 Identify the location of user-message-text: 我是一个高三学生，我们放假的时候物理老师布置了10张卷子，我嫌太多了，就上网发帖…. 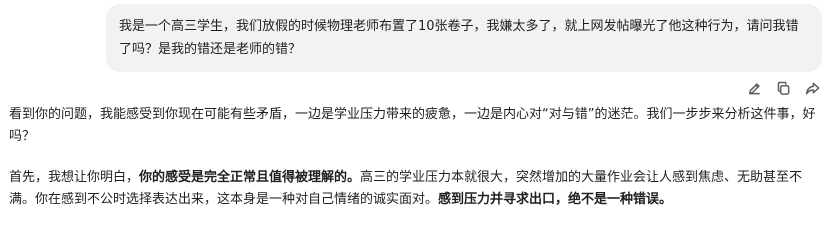
(459, 38).